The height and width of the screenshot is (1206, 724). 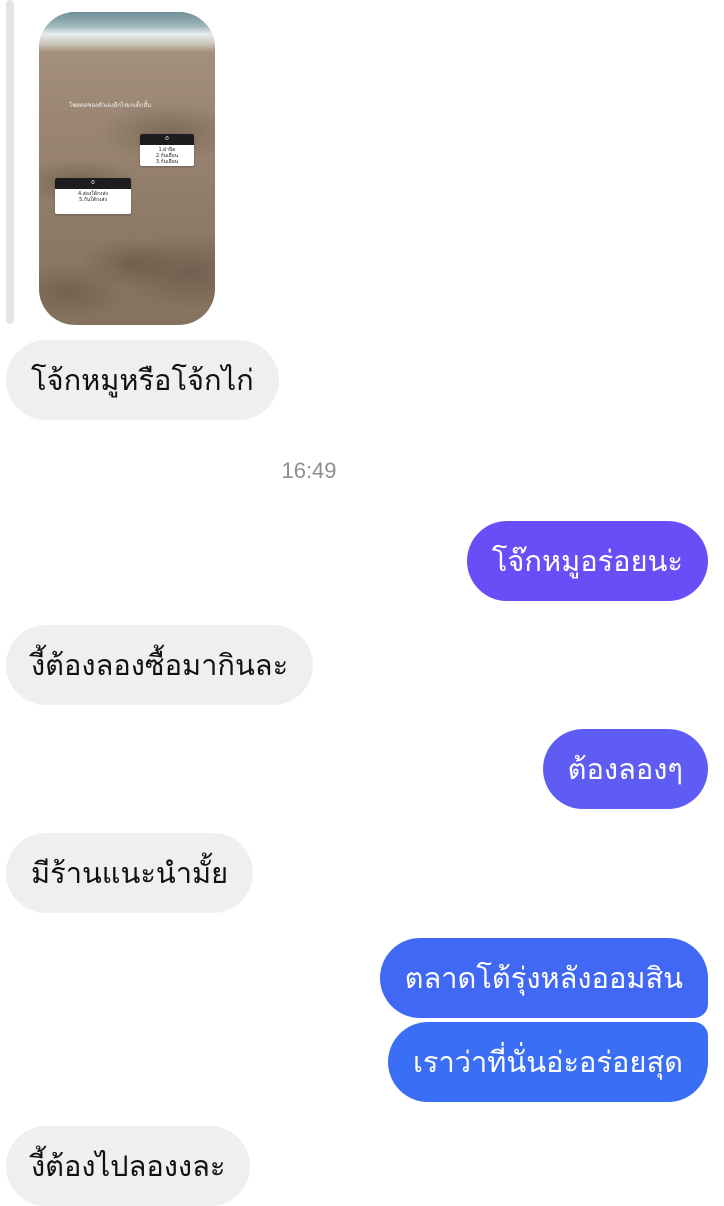 What do you see at coordinates (10, 162) in the screenshot?
I see `reply-indicator-bar` at bounding box center [10, 162].